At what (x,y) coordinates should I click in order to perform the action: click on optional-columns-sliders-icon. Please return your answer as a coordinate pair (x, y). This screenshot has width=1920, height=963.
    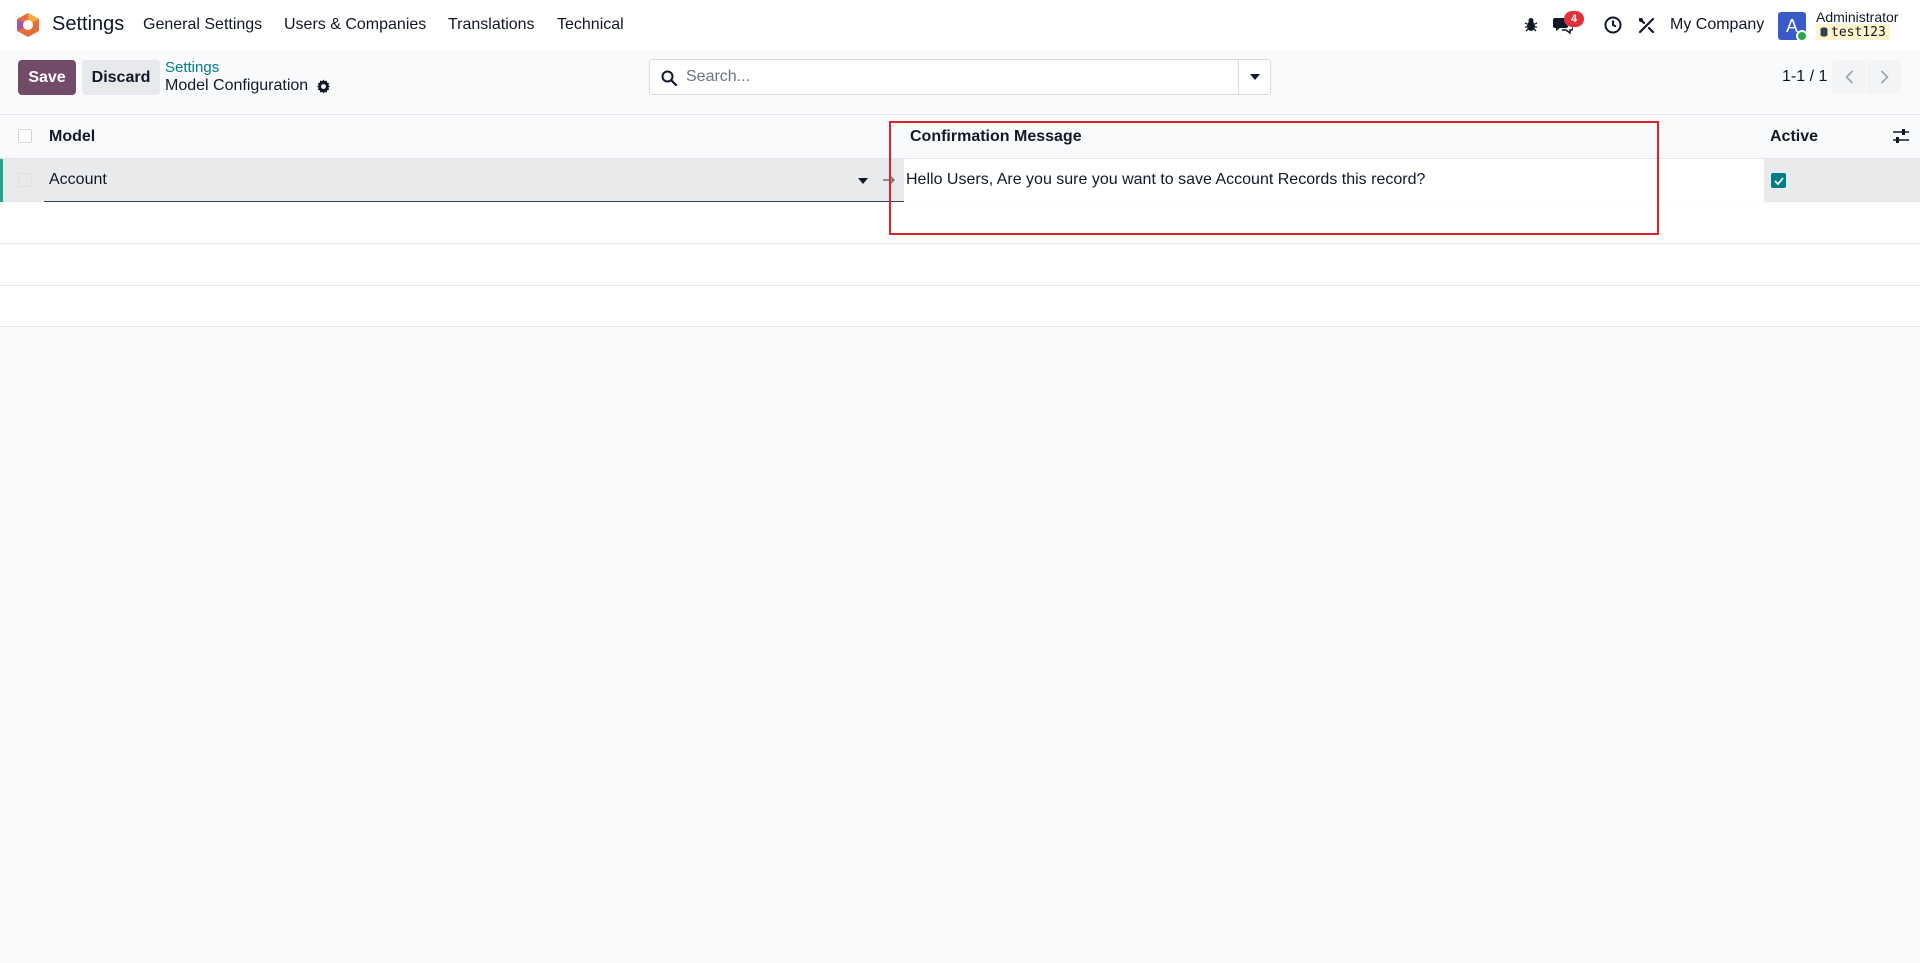
    Looking at the image, I should click on (1901, 136).